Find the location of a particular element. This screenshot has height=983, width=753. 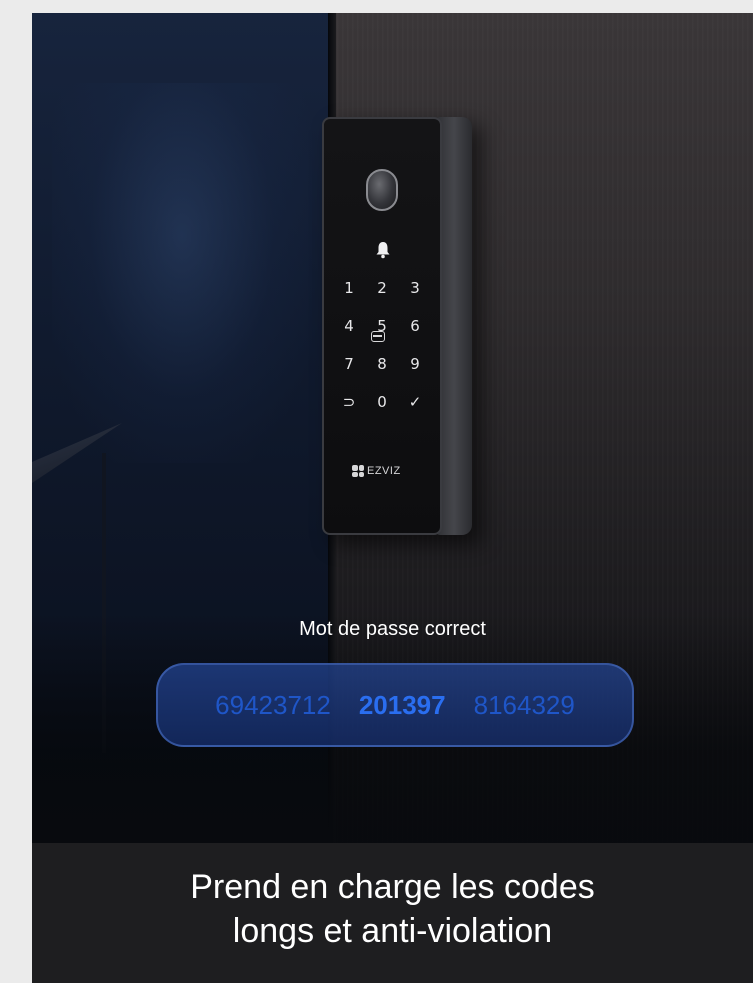

keypad-grid: 1 2 3 4 5 6 7 8 9 ⊃ 0 ✓ is located at coordinates (382, 345).